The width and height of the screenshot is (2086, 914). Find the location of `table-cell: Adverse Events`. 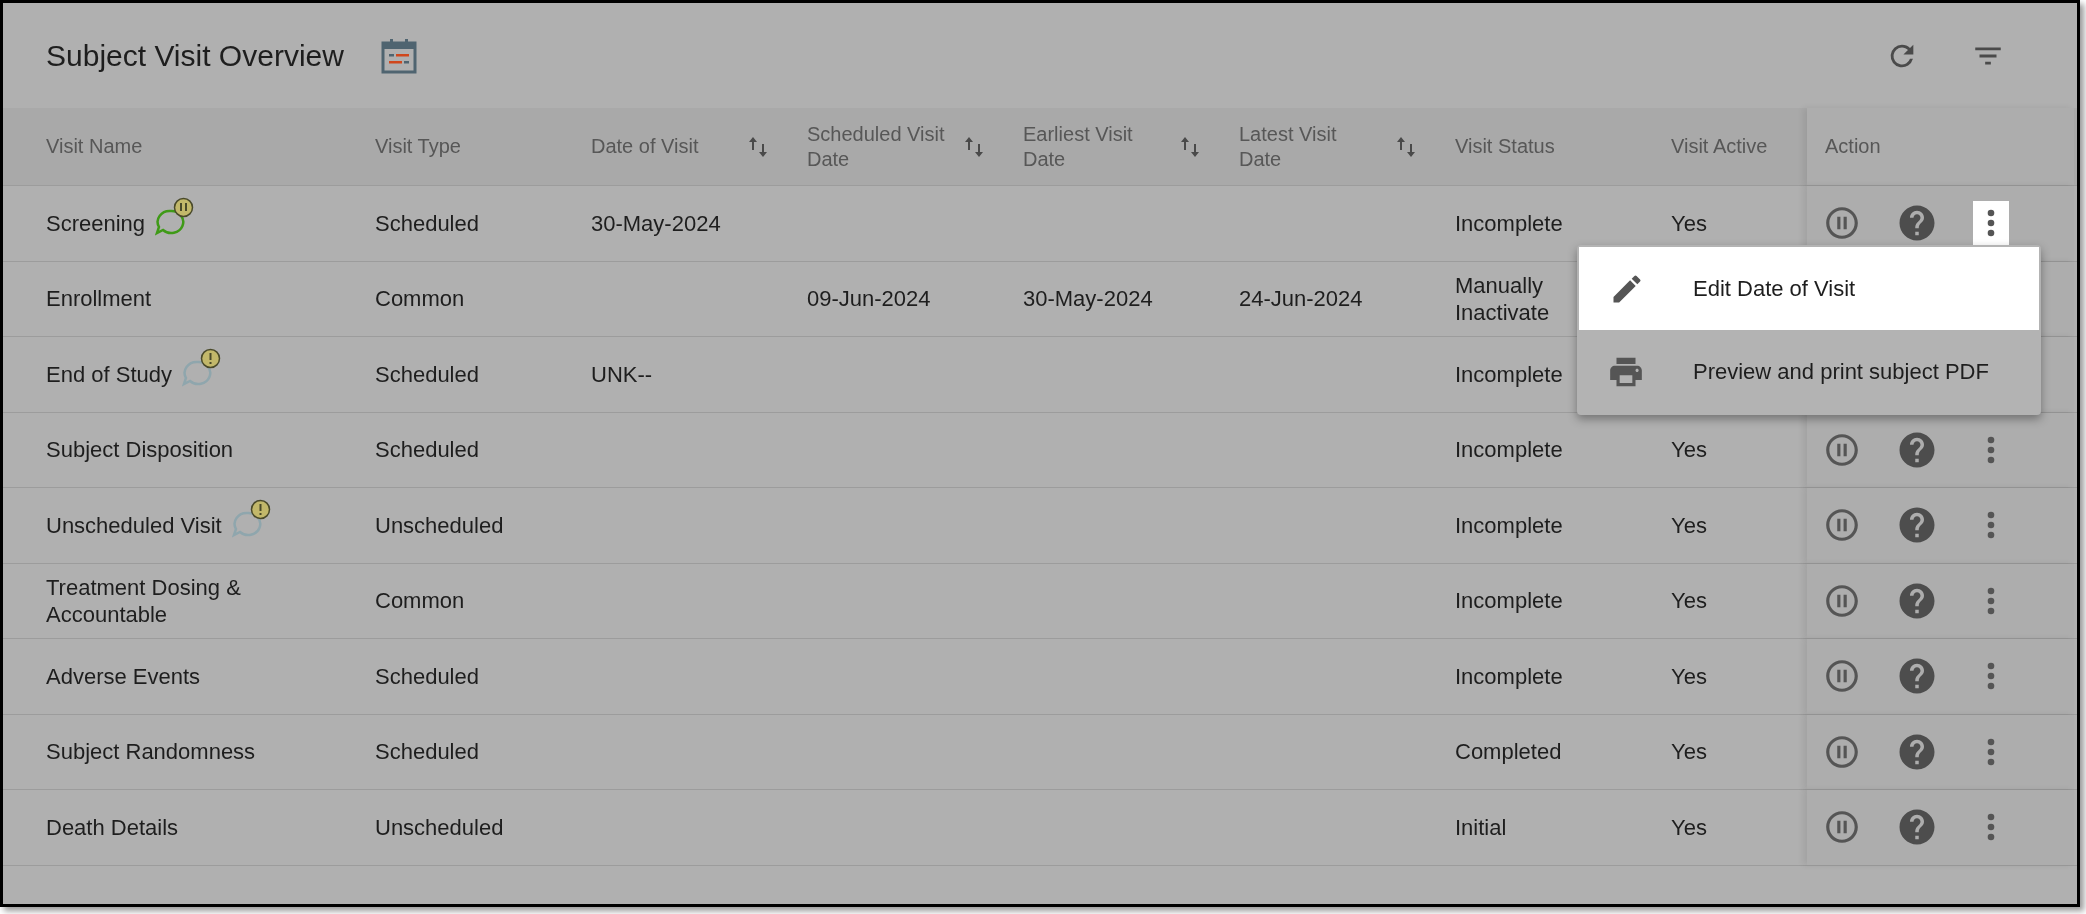

table-cell: Adverse Events is located at coordinates (123, 676).